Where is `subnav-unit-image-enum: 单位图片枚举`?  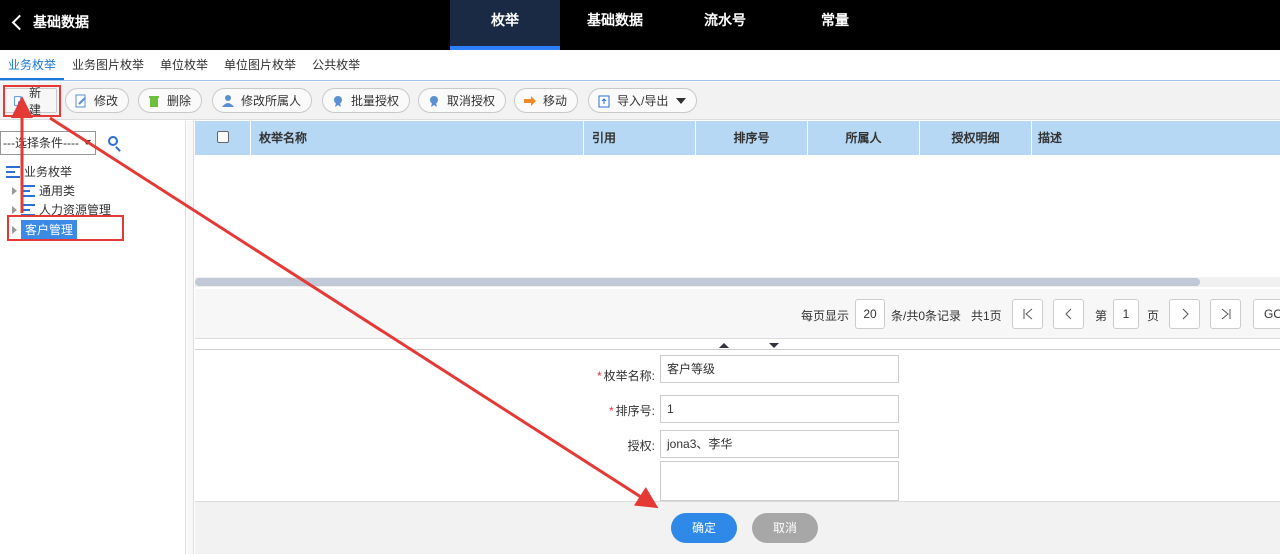 subnav-unit-image-enum: 单位图片枚举 is located at coordinates (260, 65).